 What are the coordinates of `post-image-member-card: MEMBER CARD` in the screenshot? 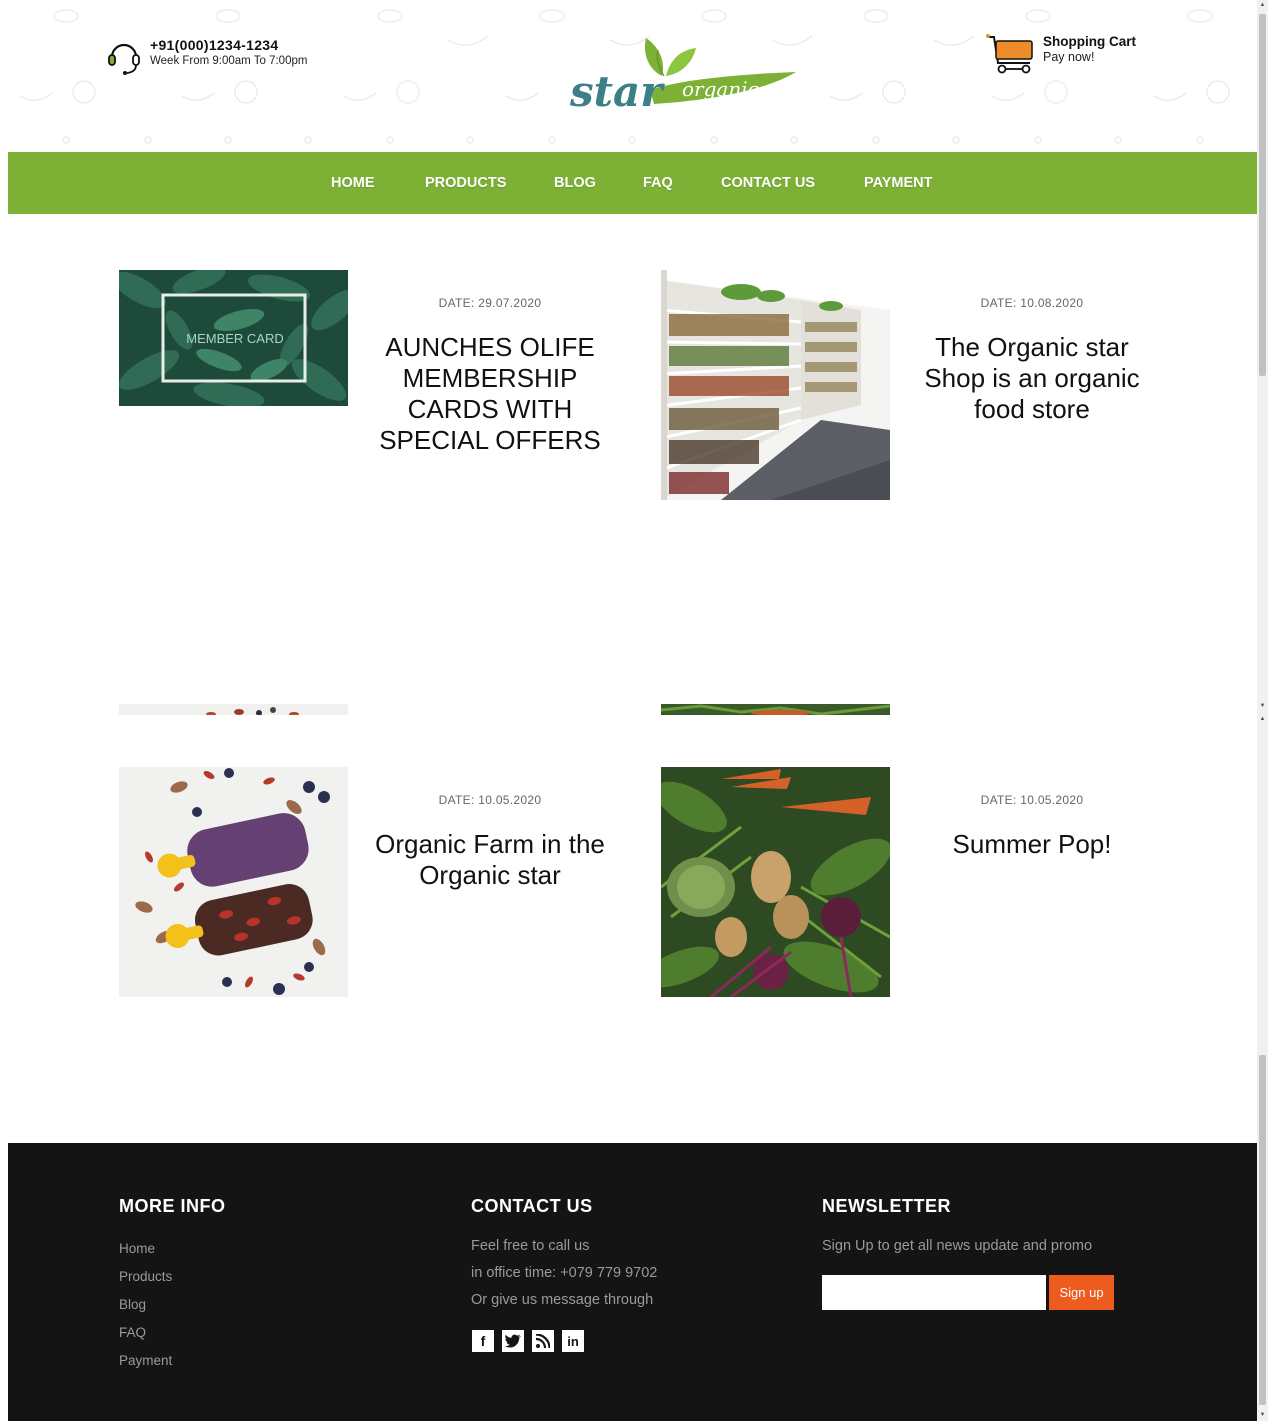 It's located at (233, 338).